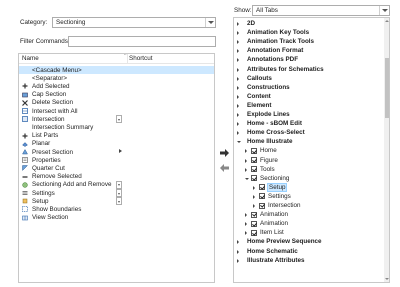  I want to click on command-row: Add Selected, so click(116, 86).